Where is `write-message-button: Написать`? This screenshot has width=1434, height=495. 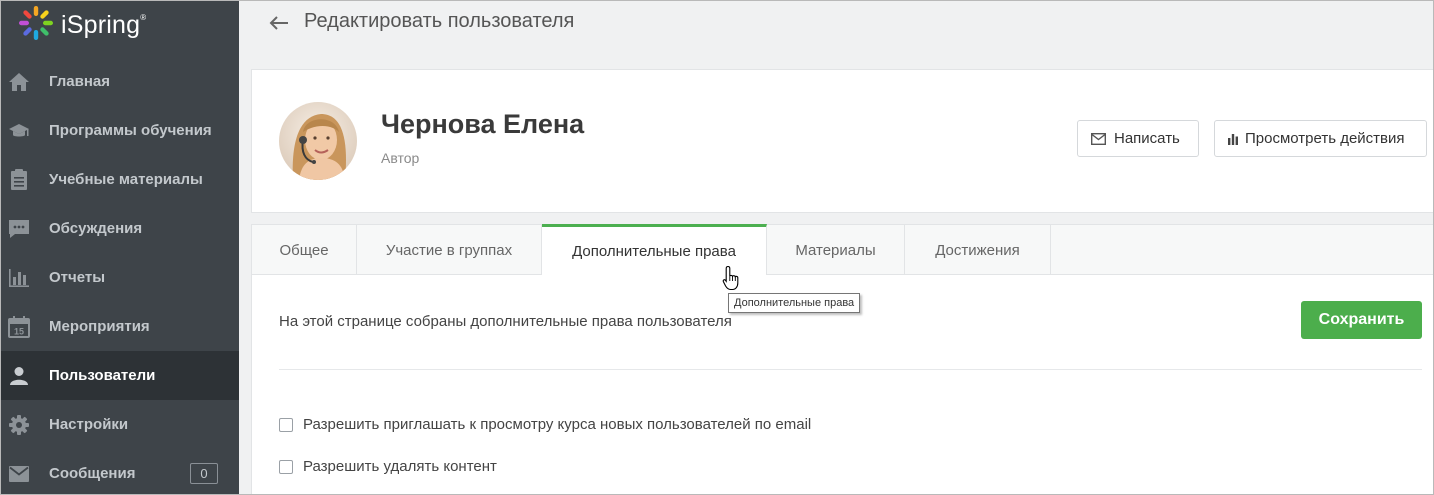
write-message-button: Написать is located at coordinates (1138, 138).